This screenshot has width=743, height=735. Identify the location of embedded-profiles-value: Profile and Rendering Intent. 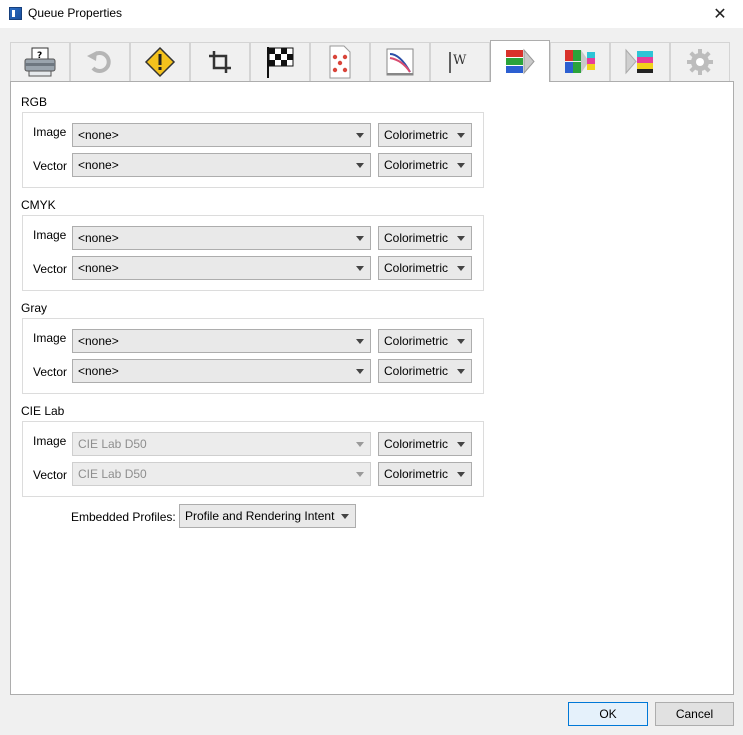
(260, 516).